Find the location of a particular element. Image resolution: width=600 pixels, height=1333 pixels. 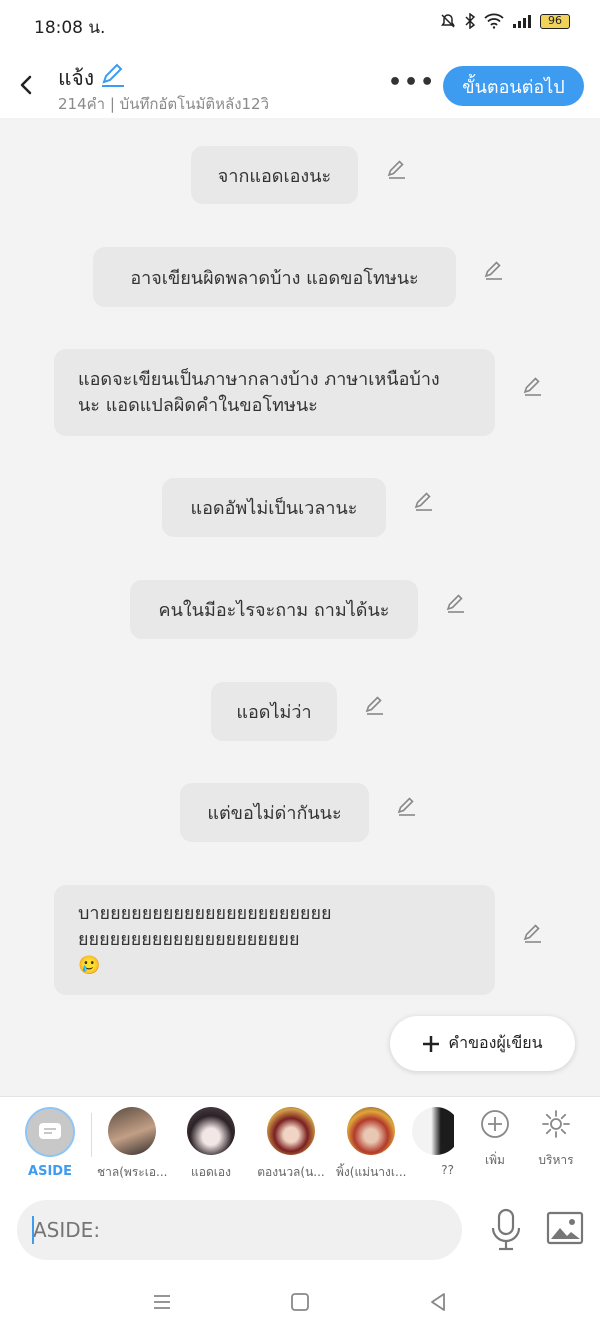

character-item: แอดเอง is located at coordinates (211, 1144).